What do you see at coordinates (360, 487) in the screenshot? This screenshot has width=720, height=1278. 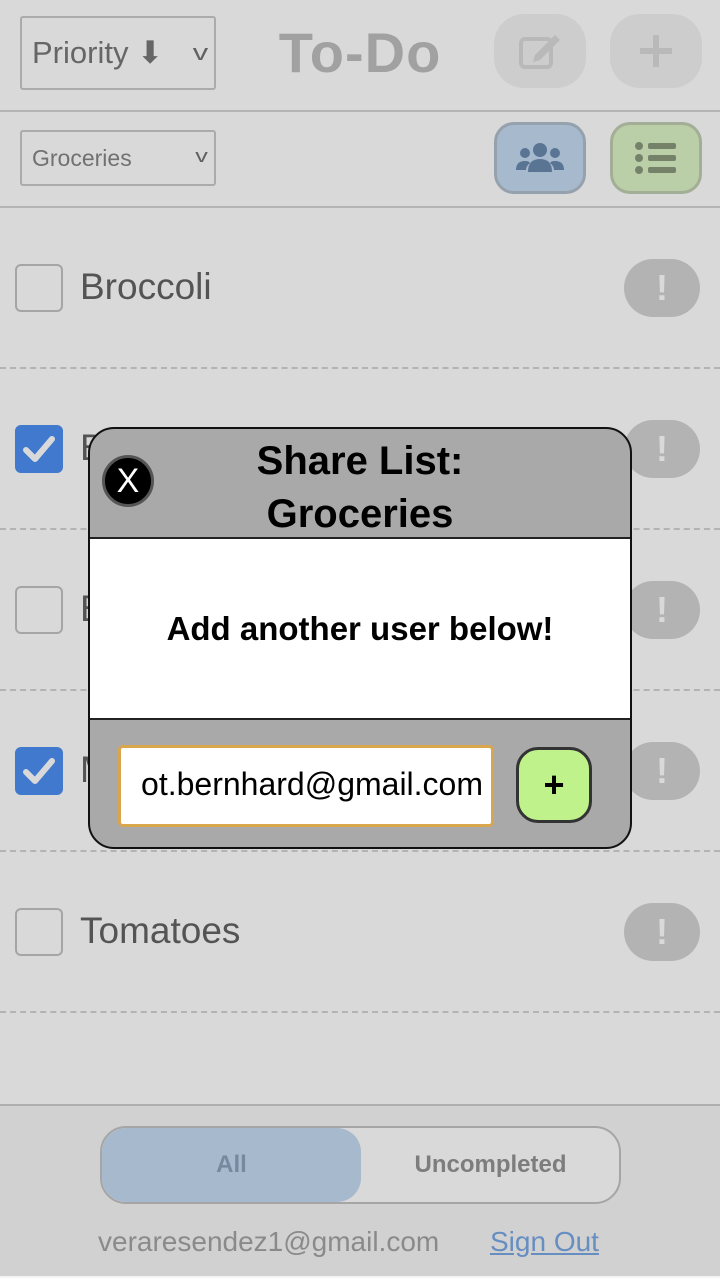 I see `modal-title: Share List: Groceries` at bounding box center [360, 487].